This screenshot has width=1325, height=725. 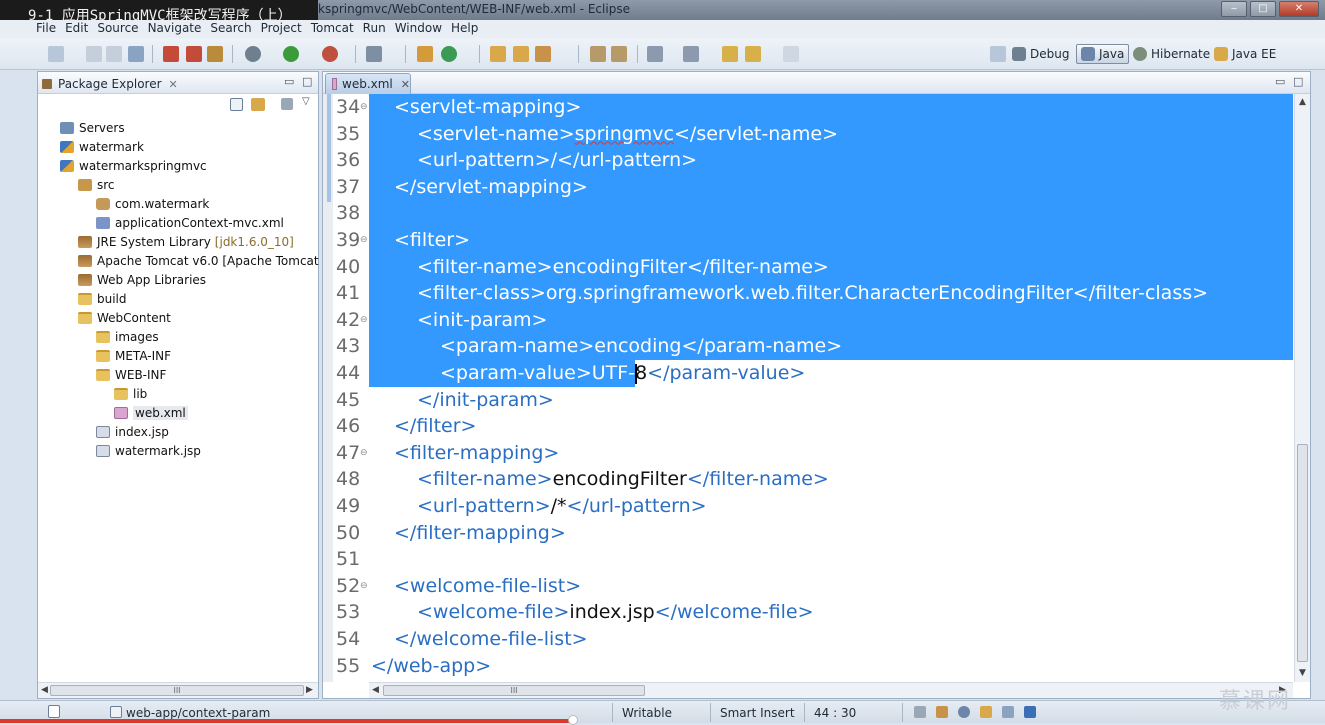 What do you see at coordinates (133, 165) in the screenshot?
I see `tree-item: watermarkspringmvc` at bounding box center [133, 165].